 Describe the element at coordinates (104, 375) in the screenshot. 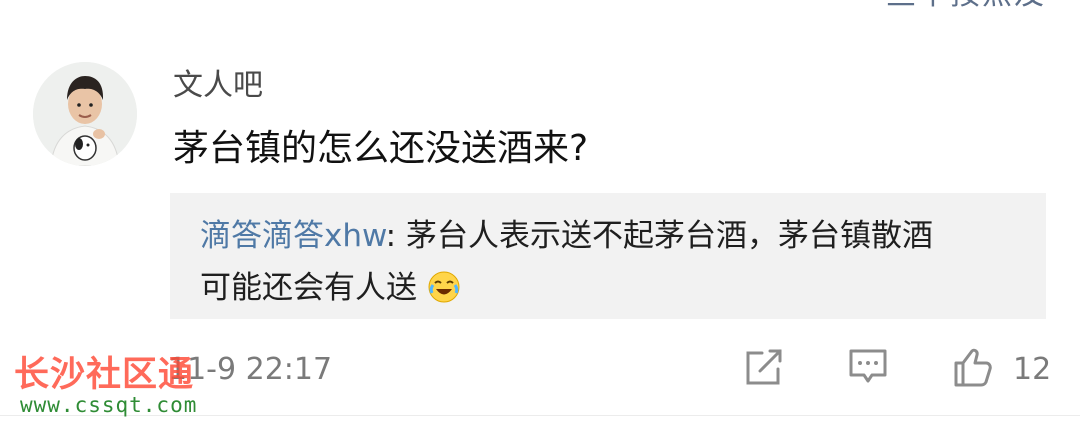

I see `watermark-title: 长沙社区通` at that location.